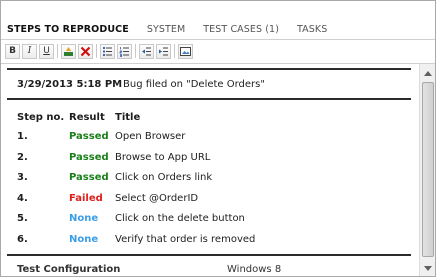 The height and width of the screenshot is (279, 438). I want to click on underline-icon: U, so click(46, 51).